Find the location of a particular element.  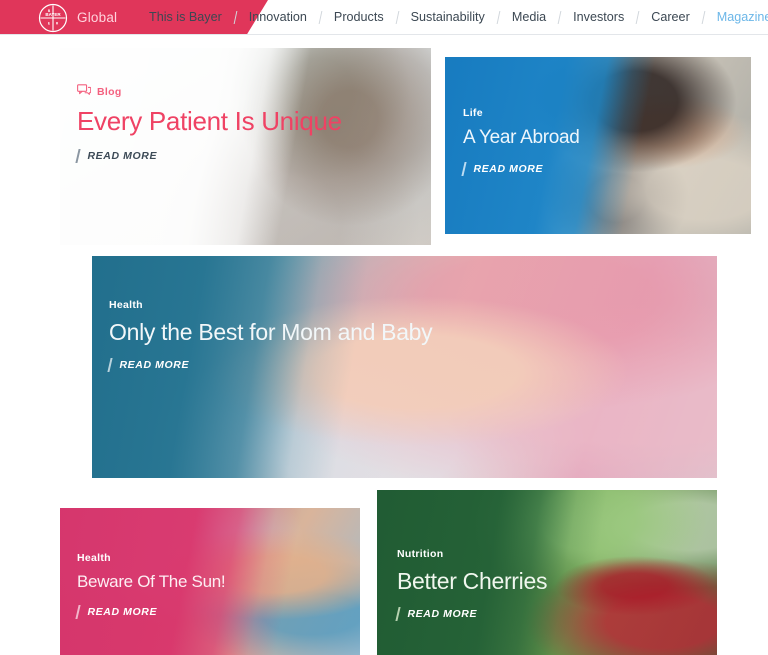

card-content: Life A Year Abroad READ MORE is located at coordinates (520, 141).